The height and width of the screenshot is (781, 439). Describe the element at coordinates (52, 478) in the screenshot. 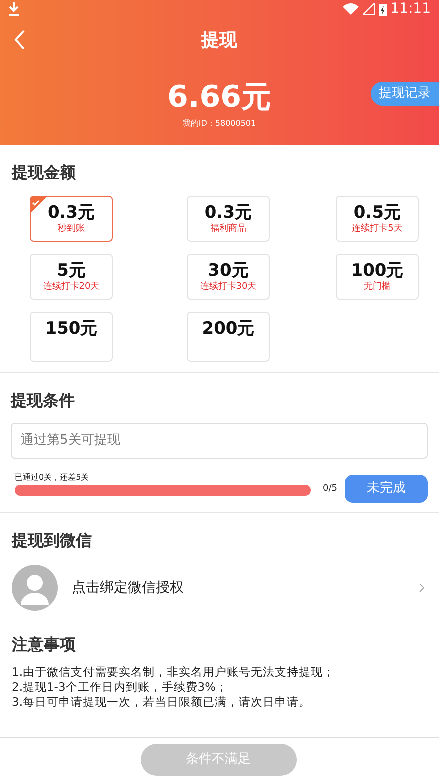

I see `progress-label: 已通过0关，还差5关` at that location.